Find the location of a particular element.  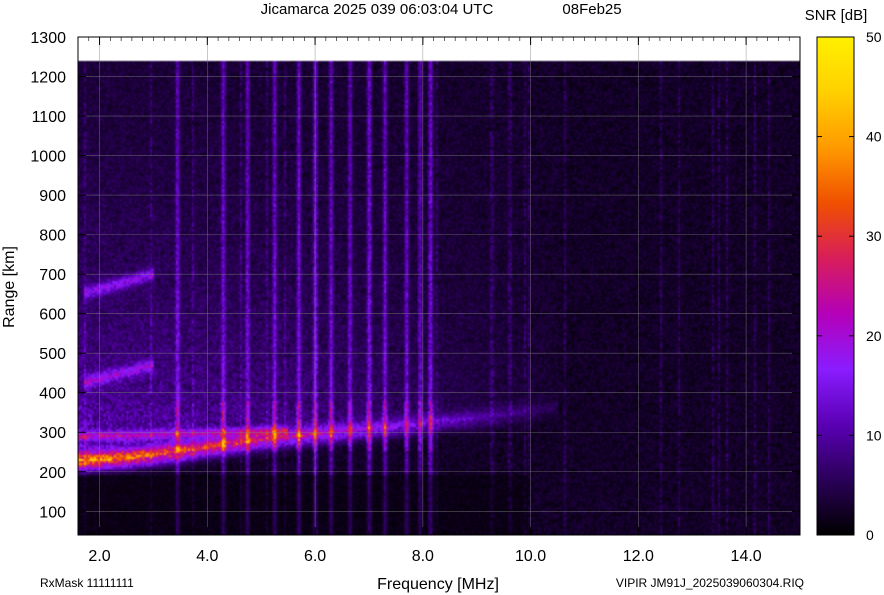

date-label: 08Feb25 is located at coordinates (591, 9).